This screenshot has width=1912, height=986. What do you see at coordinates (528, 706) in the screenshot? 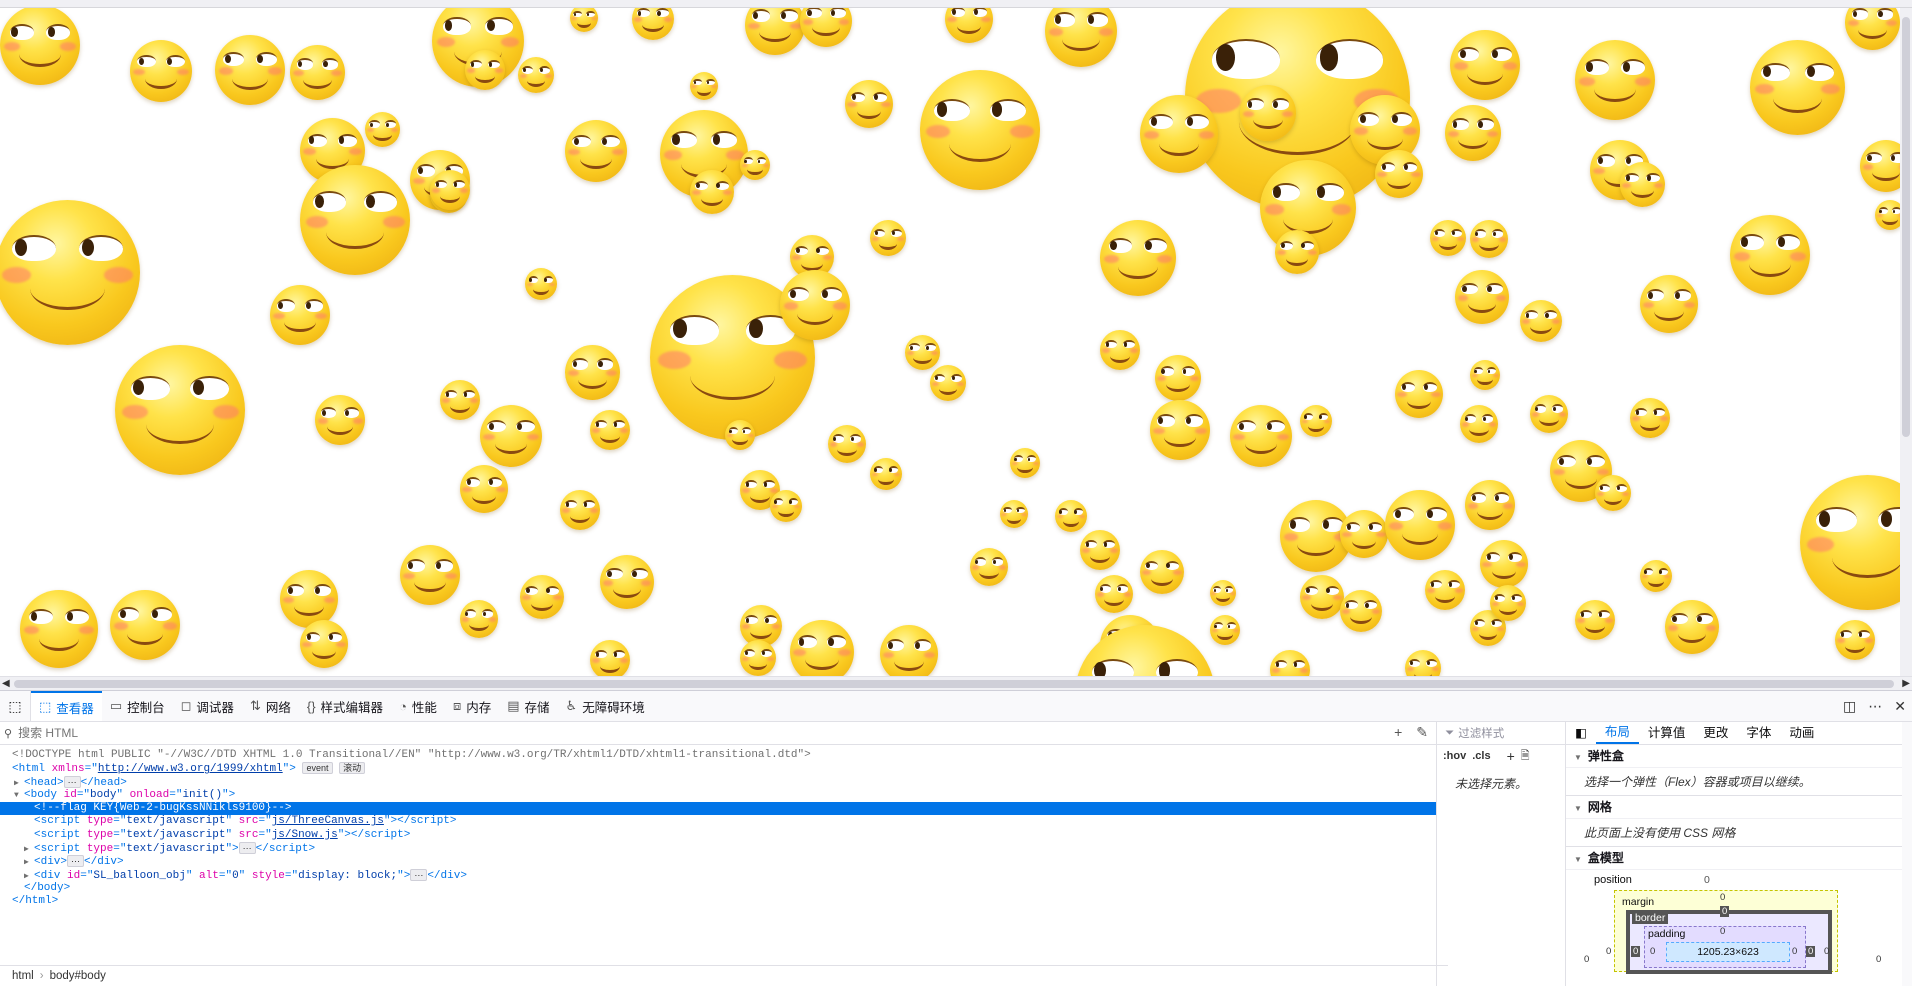
I see `tab-storage: ▤ 存储` at bounding box center [528, 706].